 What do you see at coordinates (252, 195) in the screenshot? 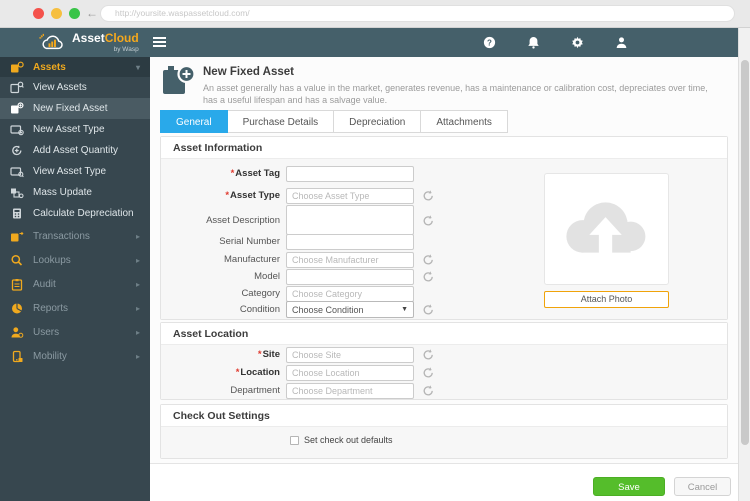
I see `asset-type-label: *Asset Type` at bounding box center [252, 195].